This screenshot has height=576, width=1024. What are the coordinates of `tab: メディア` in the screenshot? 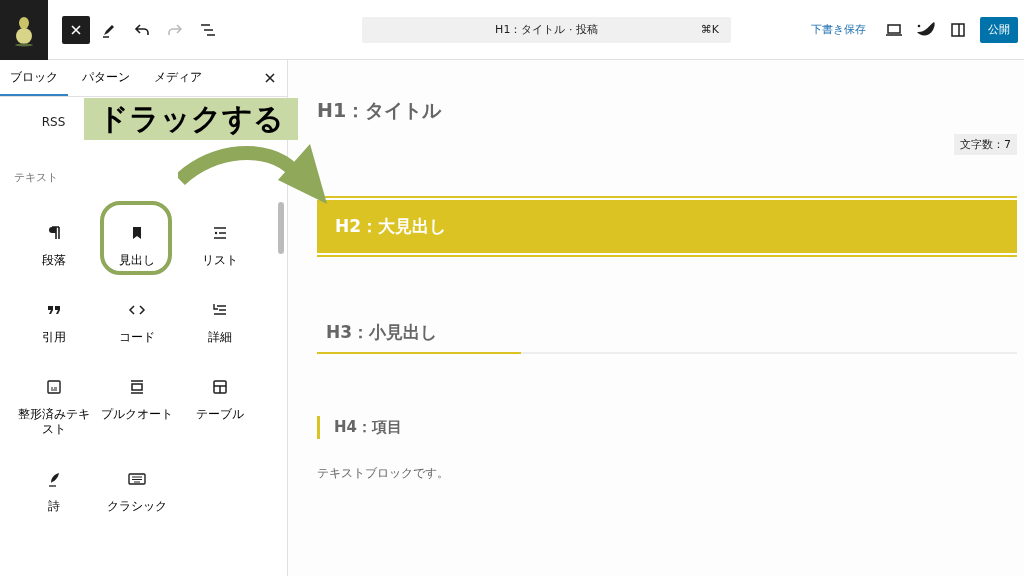 It's located at (178, 78).